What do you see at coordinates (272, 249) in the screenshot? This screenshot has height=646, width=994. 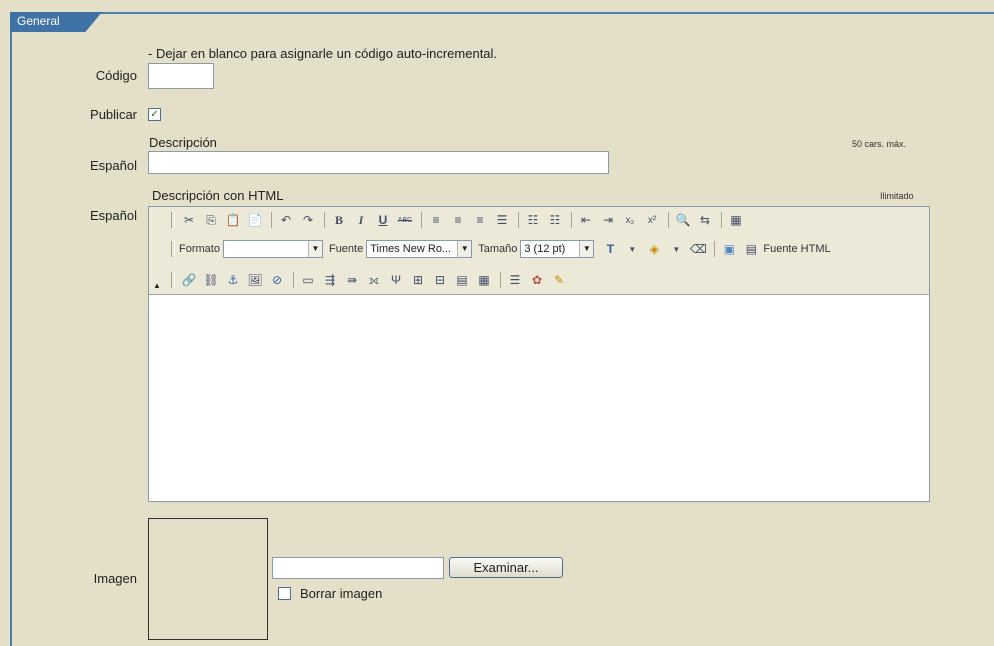 I see `formato-select: ▼` at bounding box center [272, 249].